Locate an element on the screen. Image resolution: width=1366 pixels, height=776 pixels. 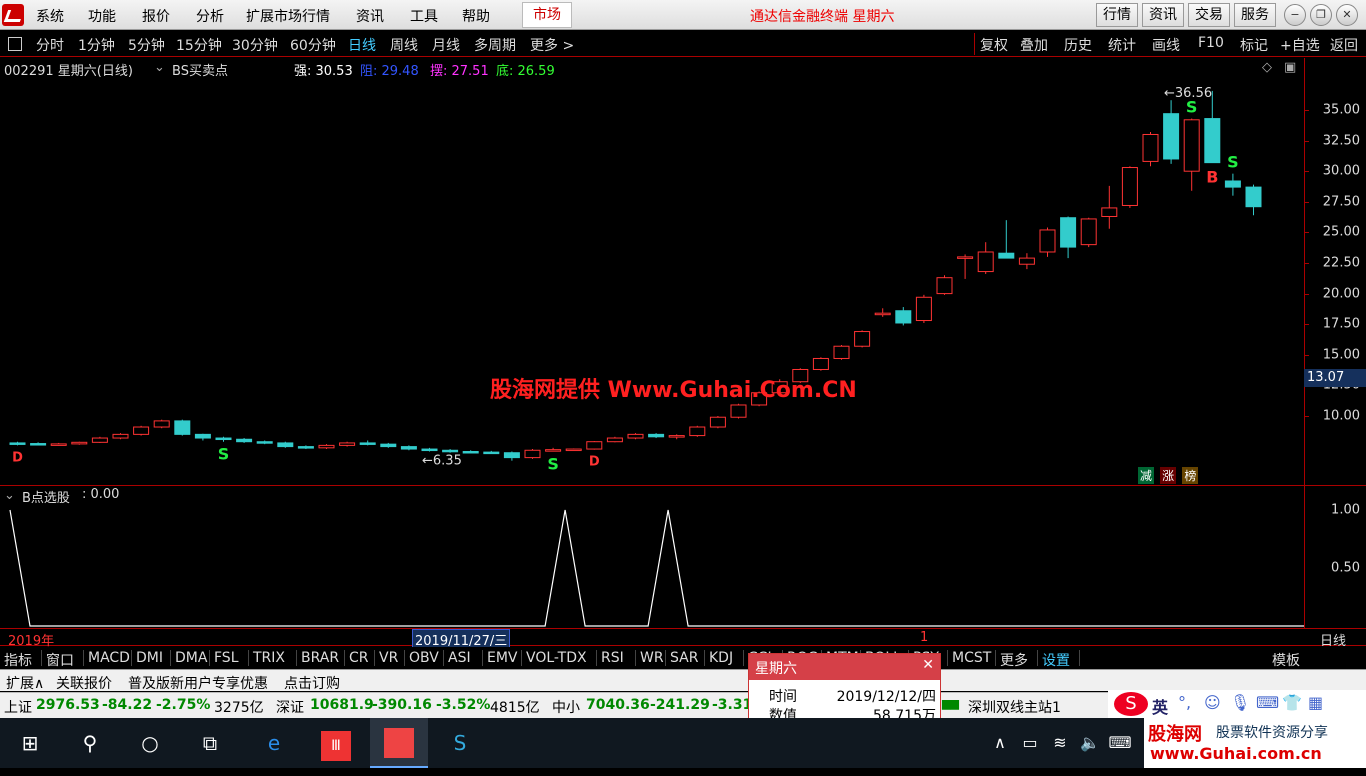
overlay-button: 叠加 is located at coordinates (1034, 45).